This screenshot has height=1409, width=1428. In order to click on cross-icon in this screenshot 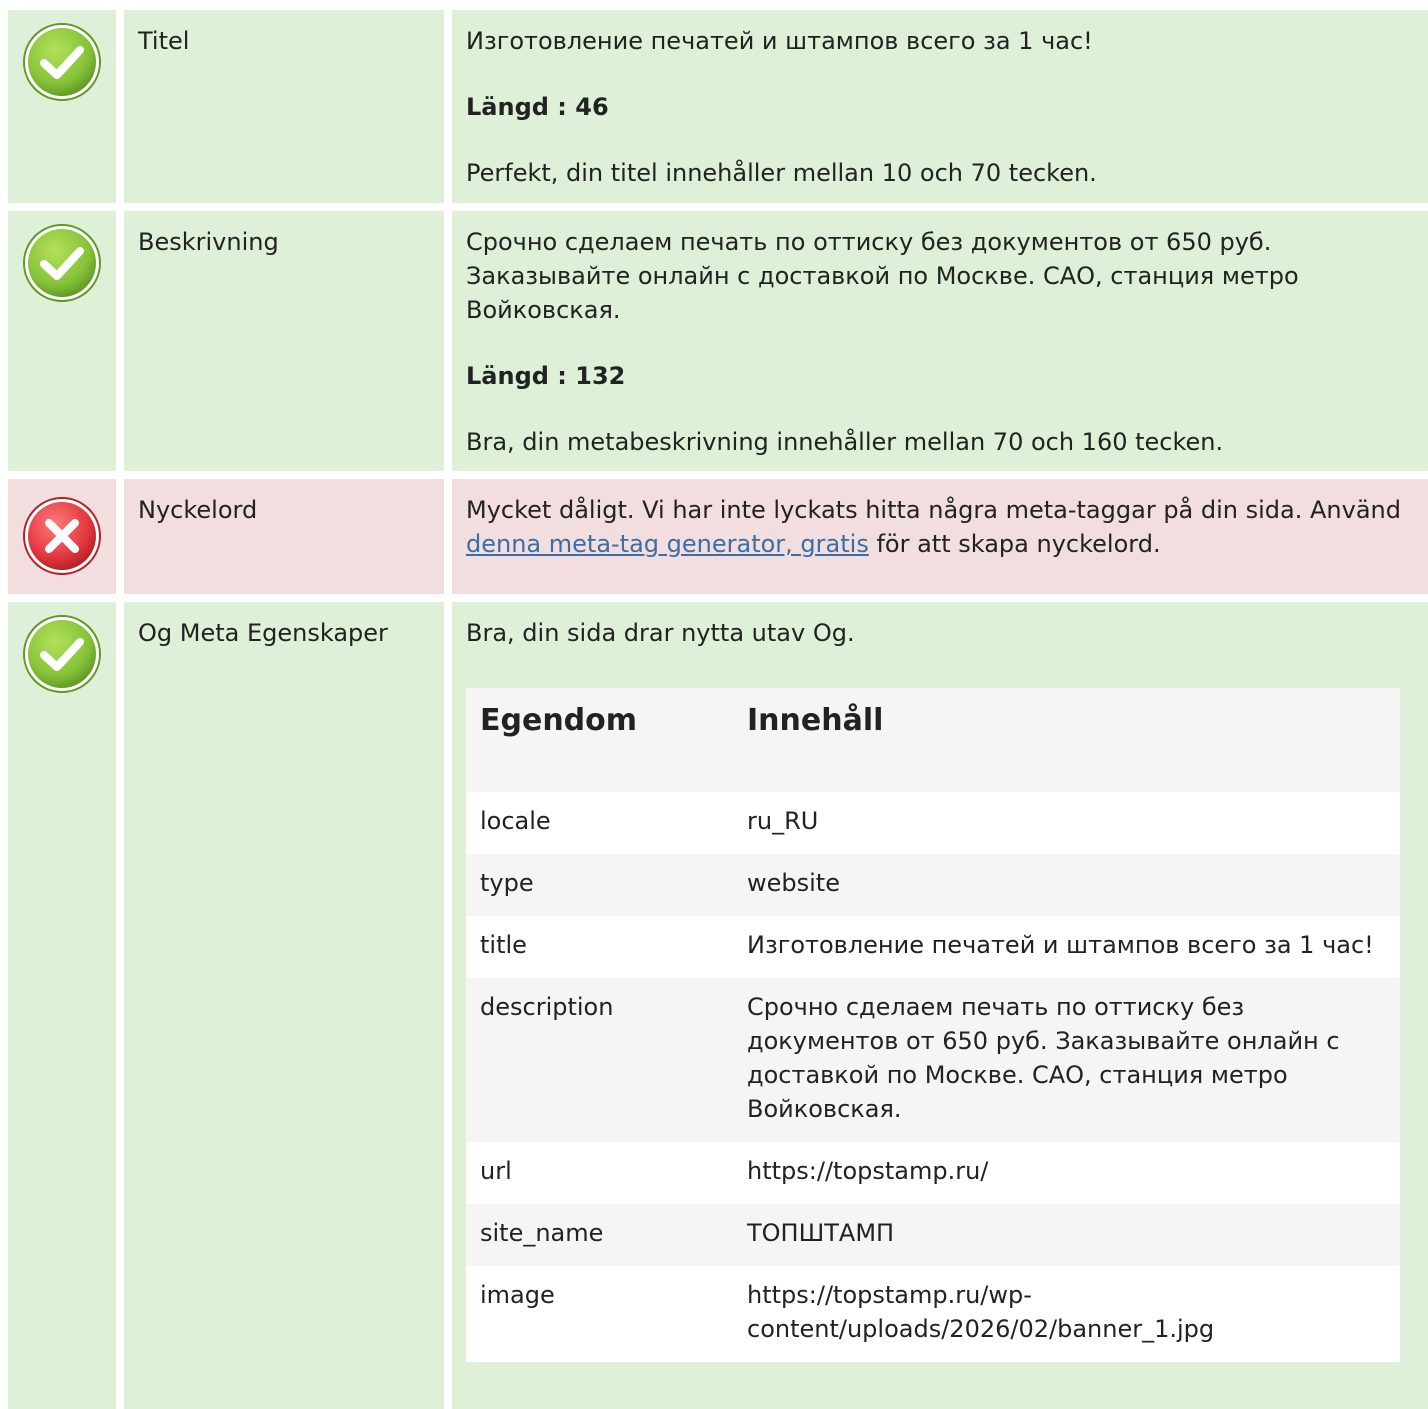, I will do `click(62, 536)`.